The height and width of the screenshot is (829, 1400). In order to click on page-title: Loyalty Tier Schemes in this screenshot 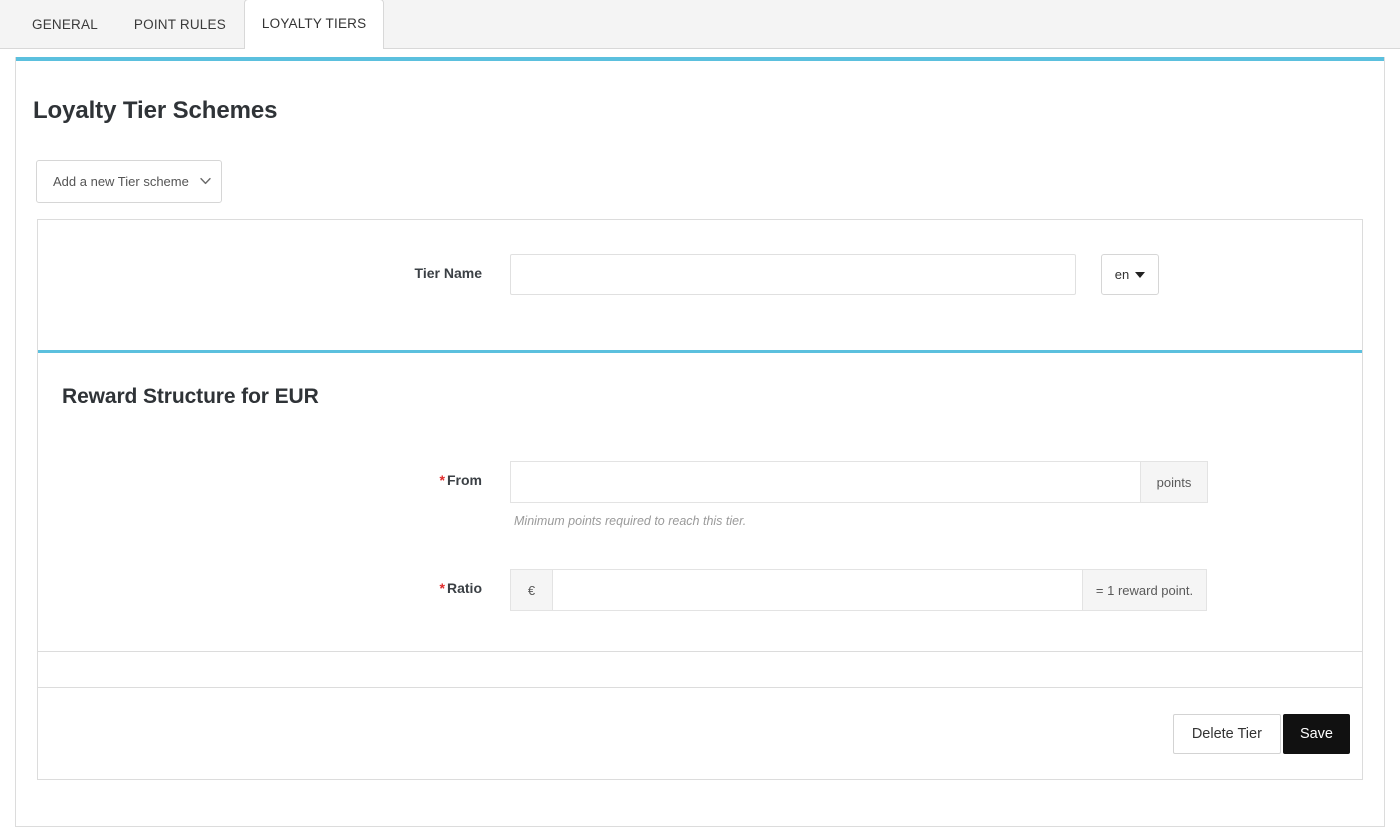, I will do `click(155, 110)`.